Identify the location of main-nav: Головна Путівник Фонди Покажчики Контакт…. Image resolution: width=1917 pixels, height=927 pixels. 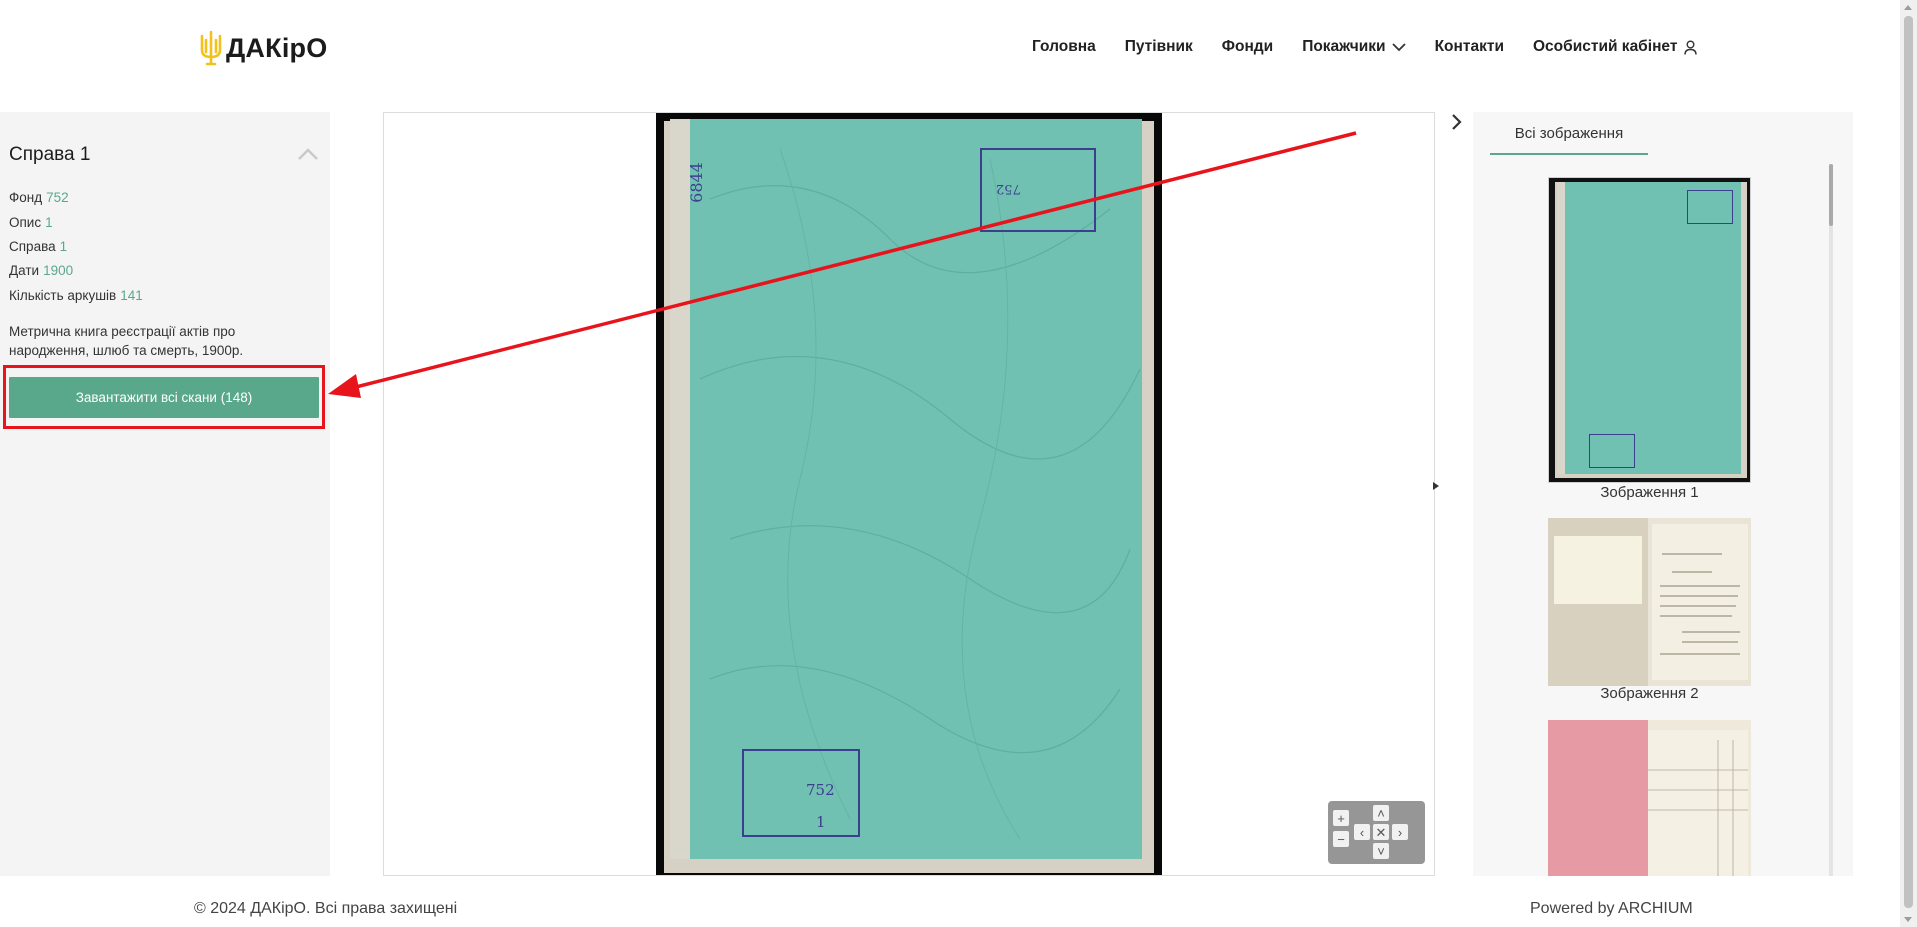
(1379, 47).